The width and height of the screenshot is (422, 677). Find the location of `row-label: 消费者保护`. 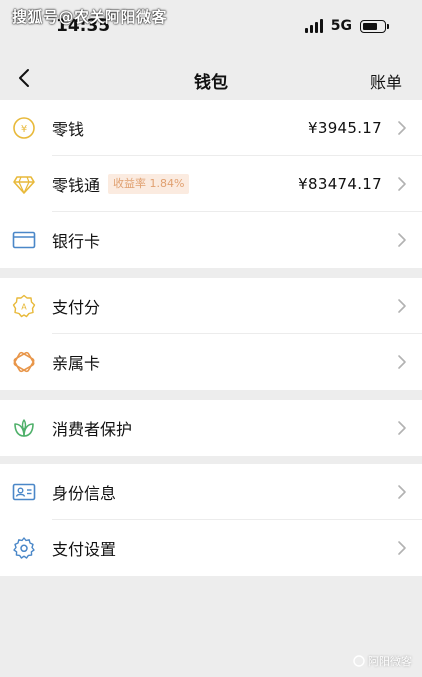

row-label: 消费者保护 is located at coordinates (92, 429).